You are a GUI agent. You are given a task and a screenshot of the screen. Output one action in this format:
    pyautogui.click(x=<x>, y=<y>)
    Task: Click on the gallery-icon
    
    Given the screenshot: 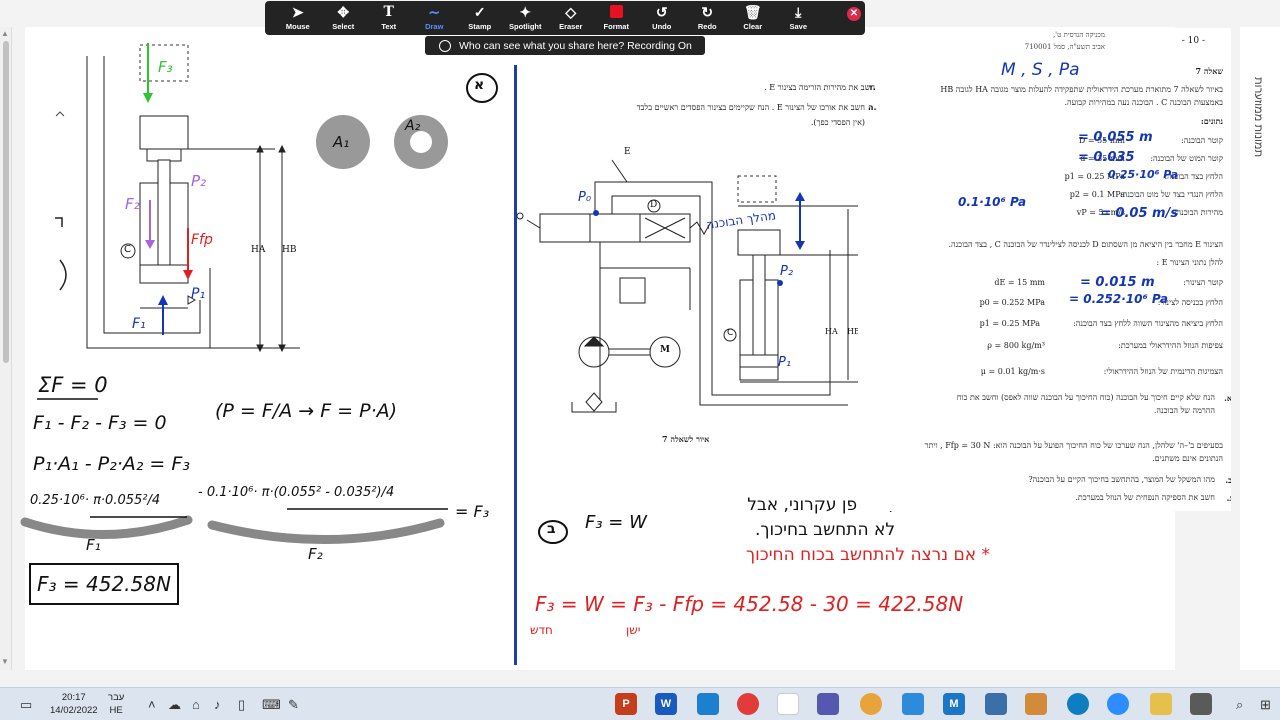 What is the action you would take?
    pyautogui.click(x=913, y=704)
    